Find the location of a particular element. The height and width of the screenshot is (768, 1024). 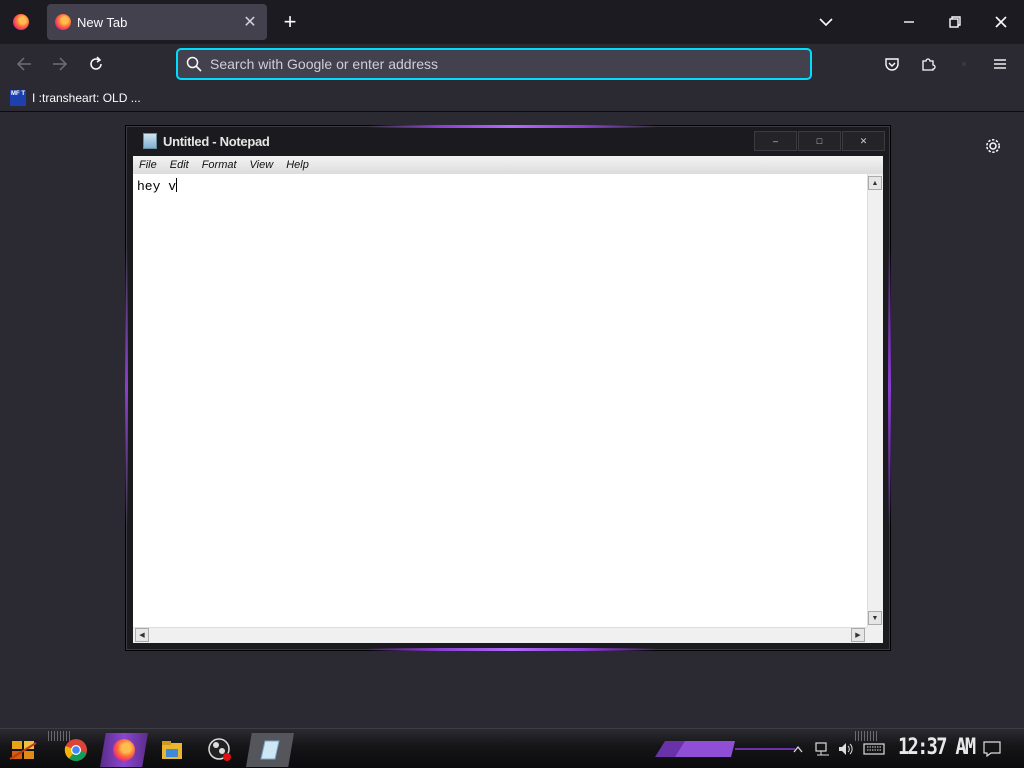

notepad-close-button: ✕ is located at coordinates (863, 141).